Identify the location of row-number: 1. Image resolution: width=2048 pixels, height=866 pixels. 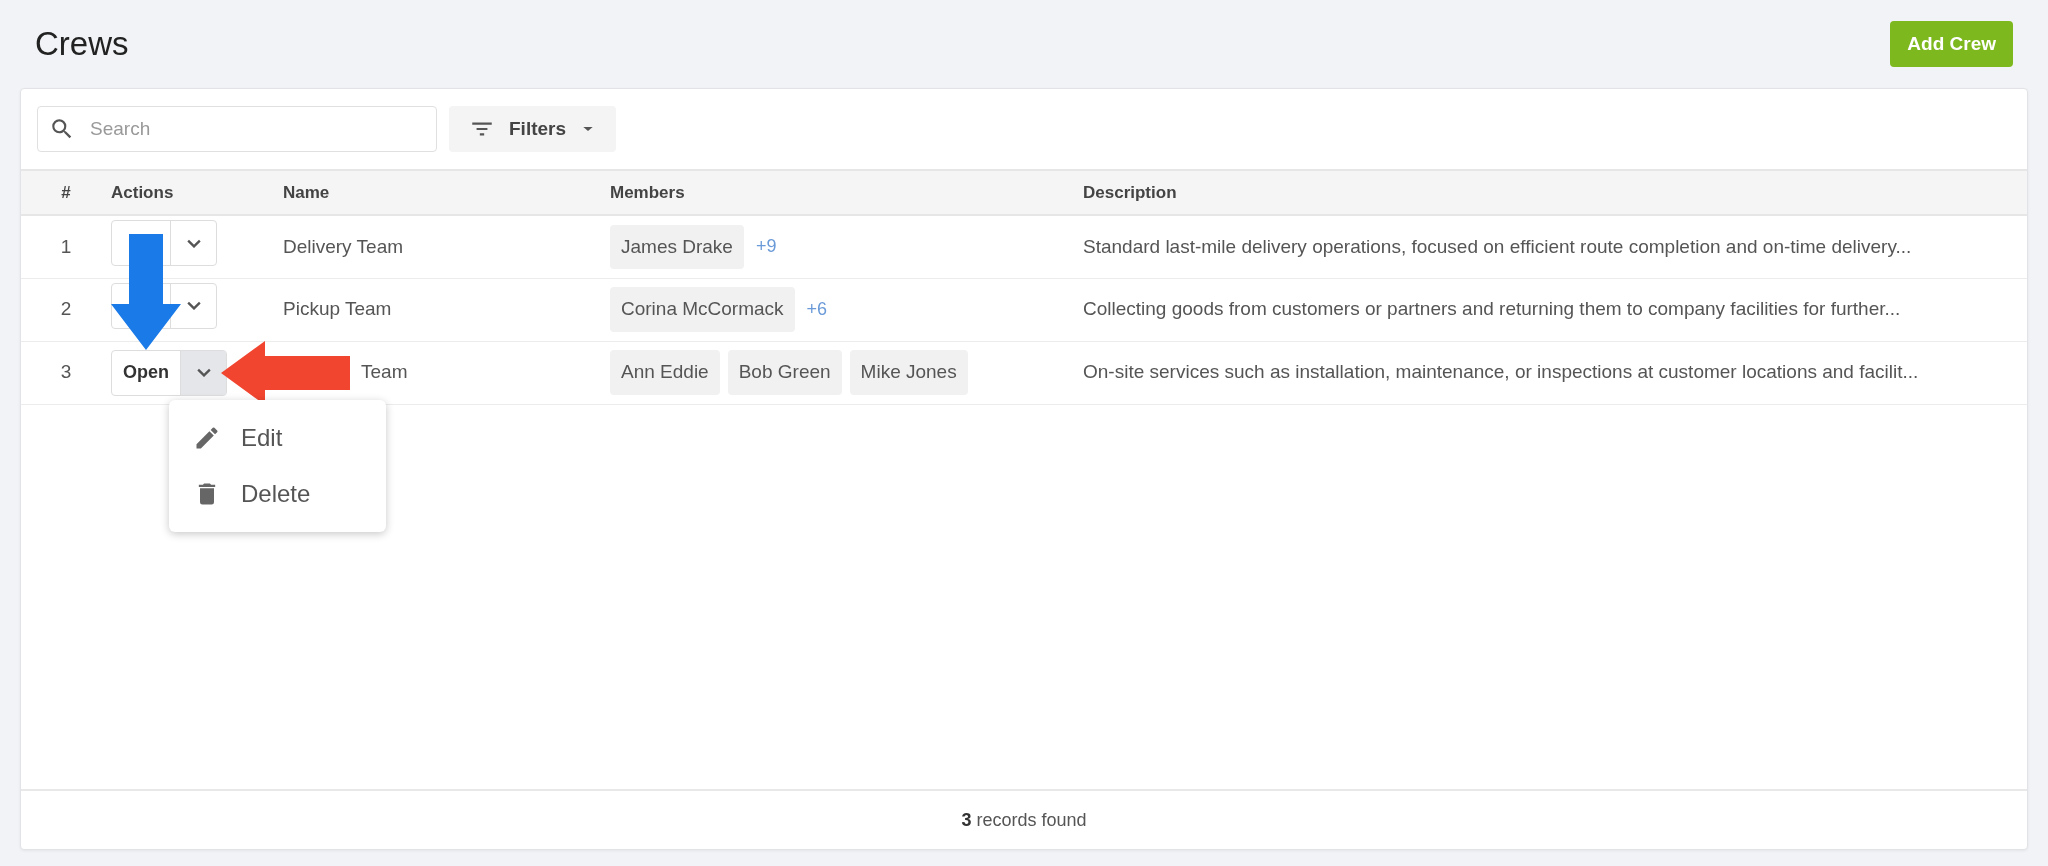
(66, 246).